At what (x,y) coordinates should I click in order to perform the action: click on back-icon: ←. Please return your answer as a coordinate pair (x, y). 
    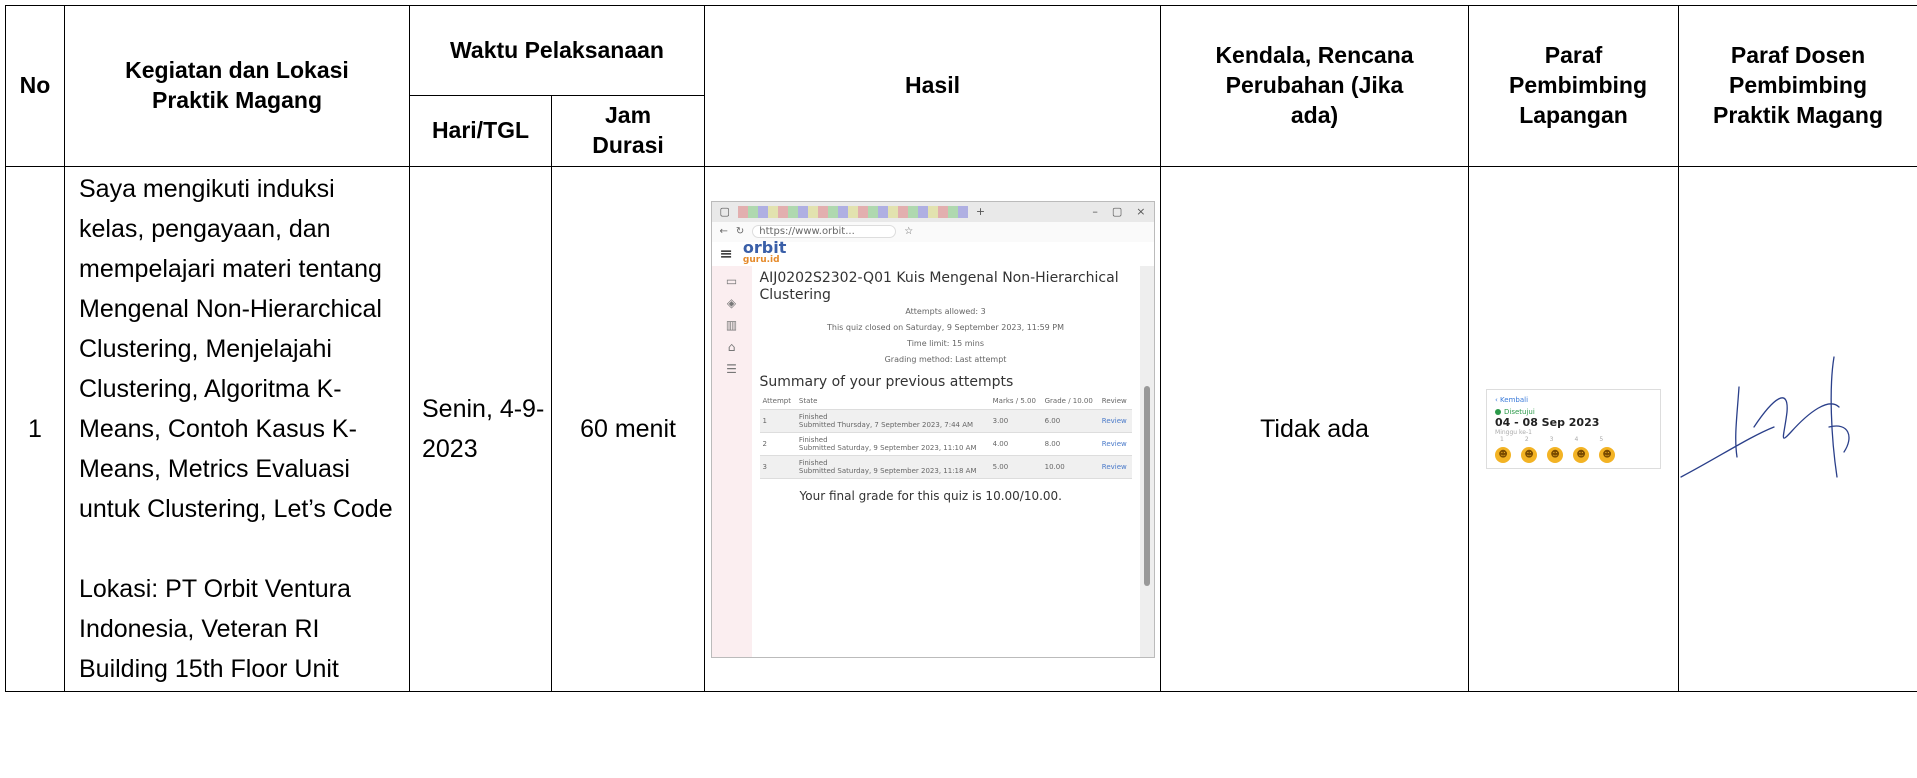
    Looking at the image, I should click on (723, 231).